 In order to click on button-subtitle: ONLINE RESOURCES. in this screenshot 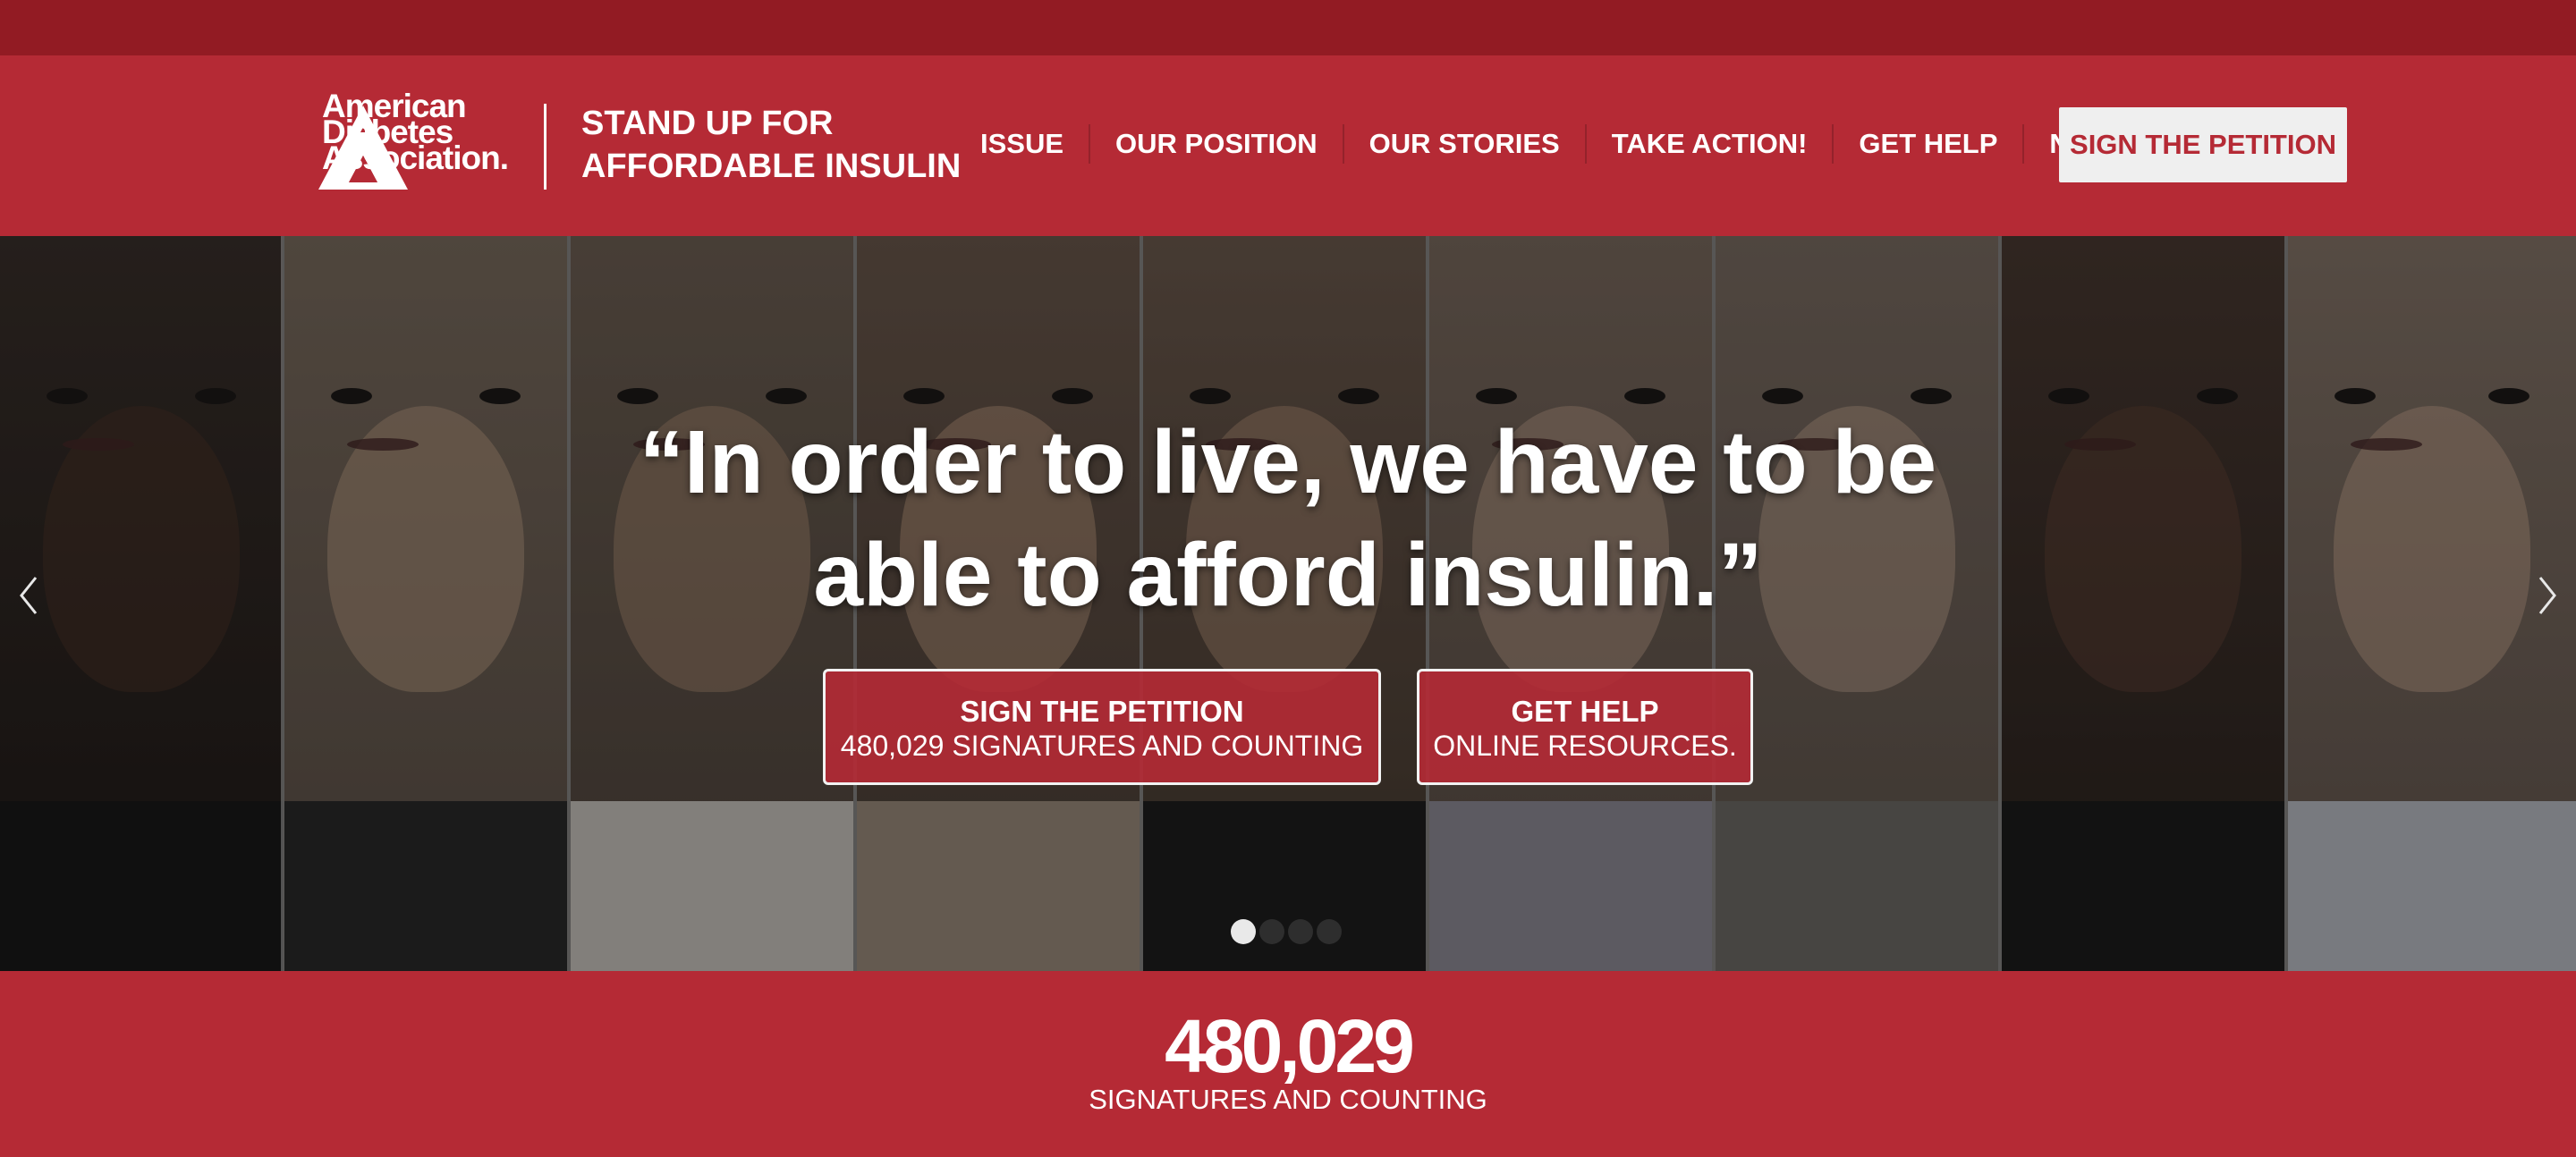, I will do `click(1585, 746)`.